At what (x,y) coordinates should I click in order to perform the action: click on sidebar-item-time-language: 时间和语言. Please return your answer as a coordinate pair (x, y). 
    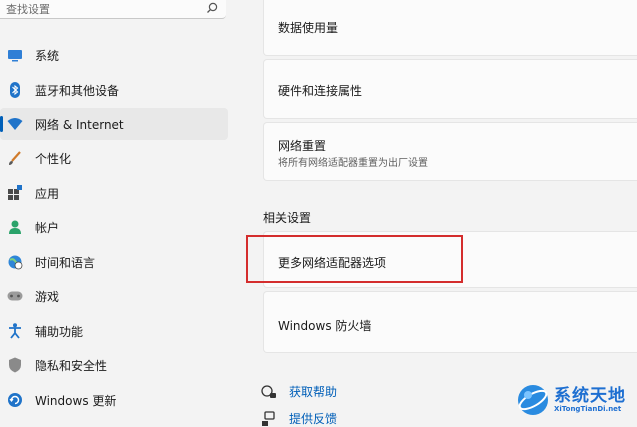
    Looking at the image, I should click on (114, 262).